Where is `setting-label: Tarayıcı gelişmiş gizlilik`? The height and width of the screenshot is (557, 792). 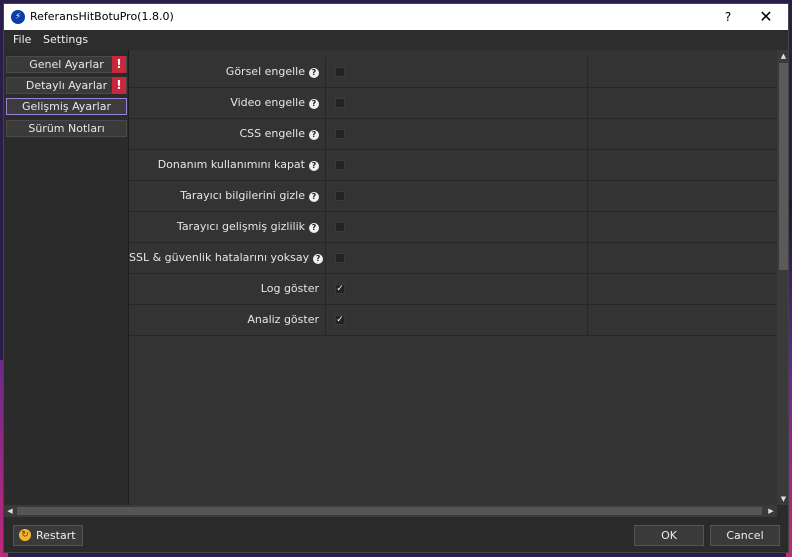 setting-label: Tarayıcı gelişmiş gizlilik is located at coordinates (240, 226).